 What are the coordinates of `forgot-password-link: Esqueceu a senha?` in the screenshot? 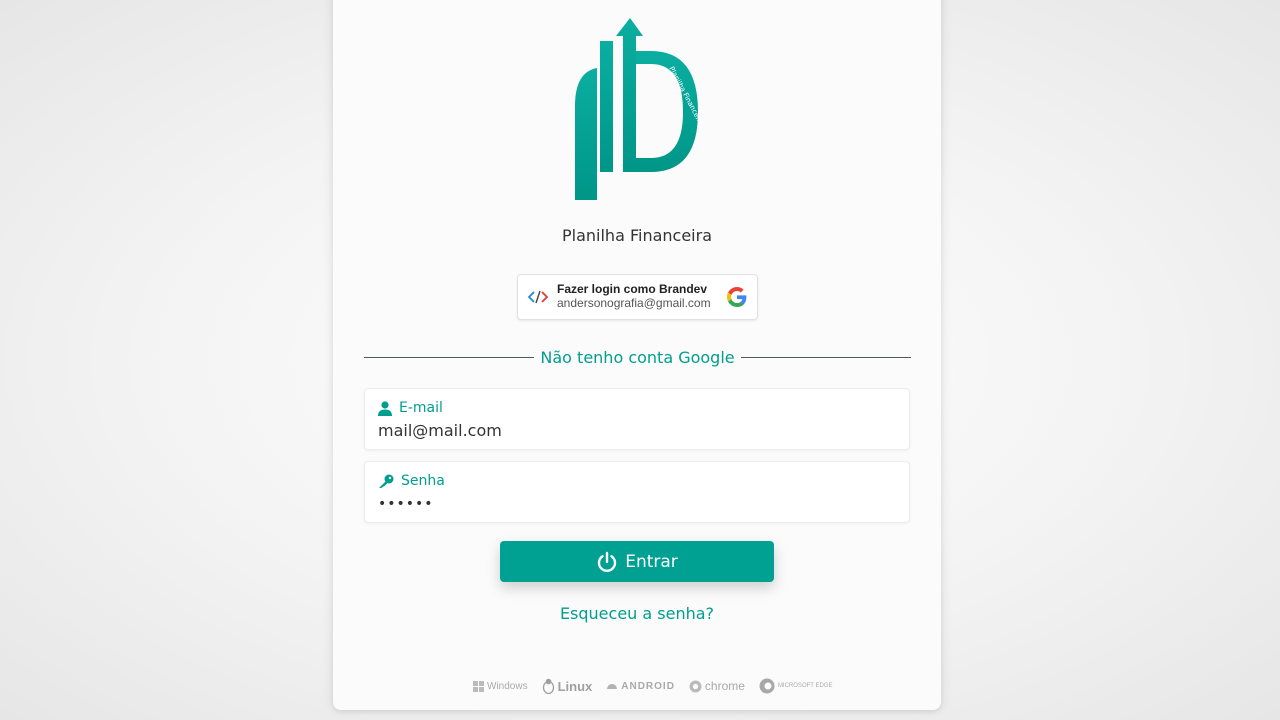 It's located at (637, 613).